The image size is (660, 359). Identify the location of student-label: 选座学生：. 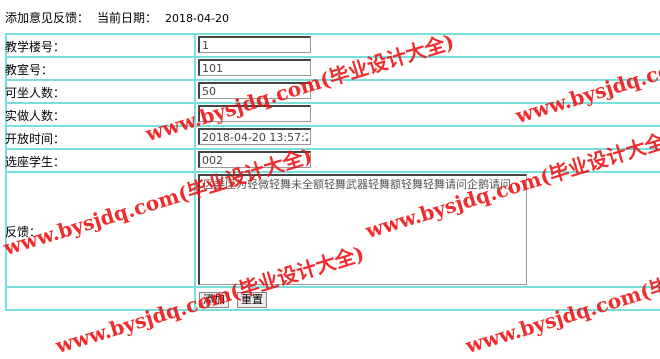
(35, 162).